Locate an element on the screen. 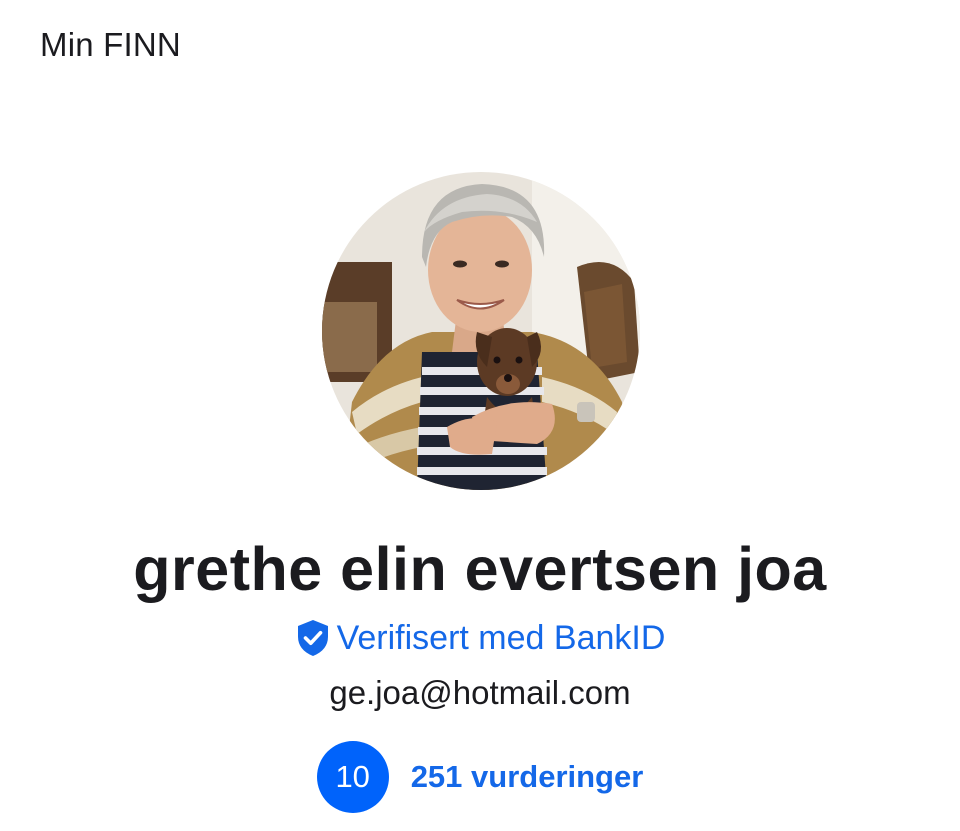 Image resolution: width=960 pixels, height=831 pixels. score-badge: 10 is located at coordinates (352, 777).